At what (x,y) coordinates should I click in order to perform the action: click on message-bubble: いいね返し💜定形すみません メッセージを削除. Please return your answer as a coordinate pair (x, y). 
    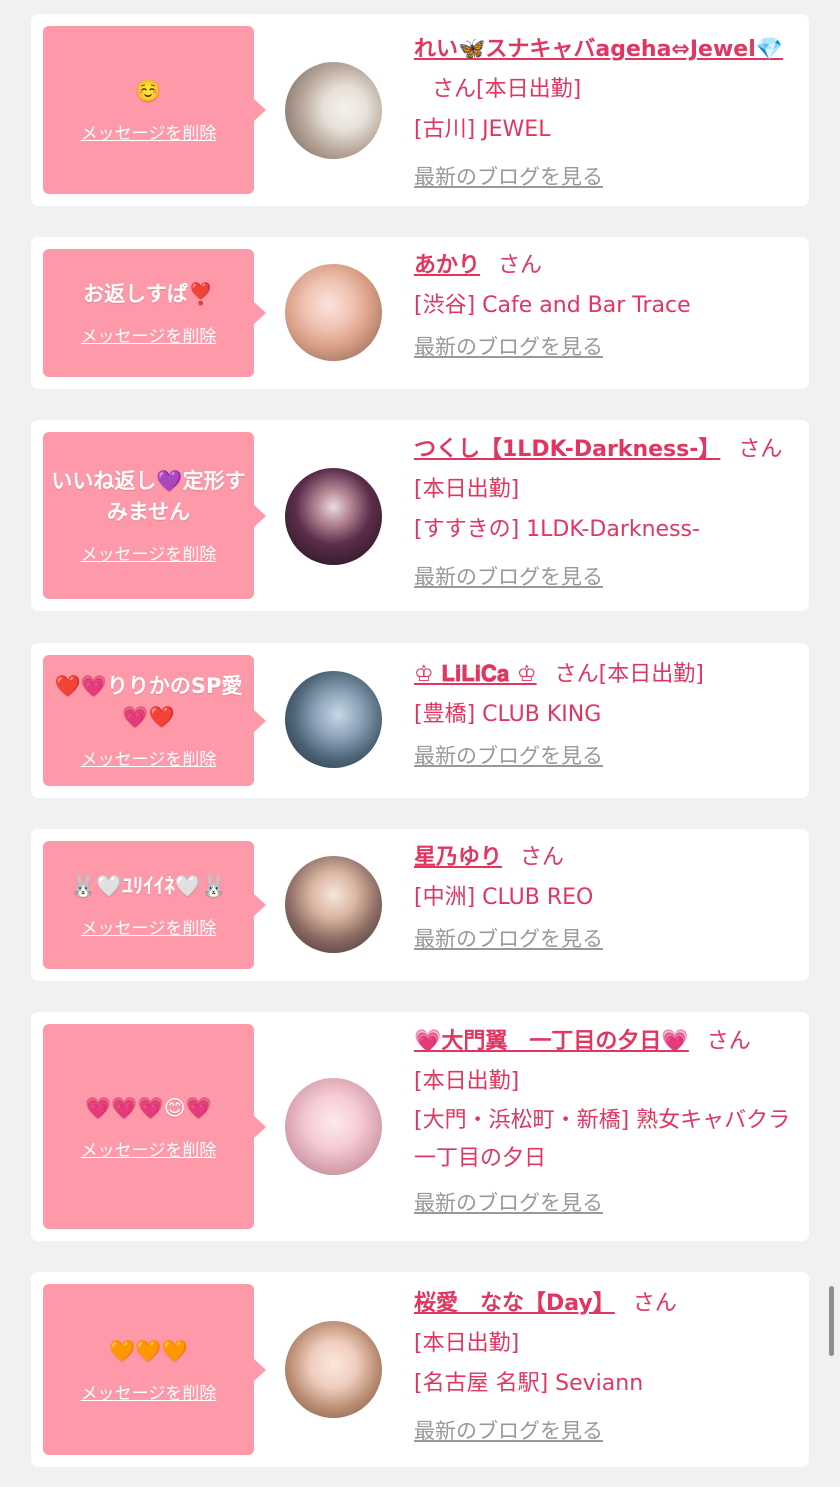
    Looking at the image, I should click on (154, 515).